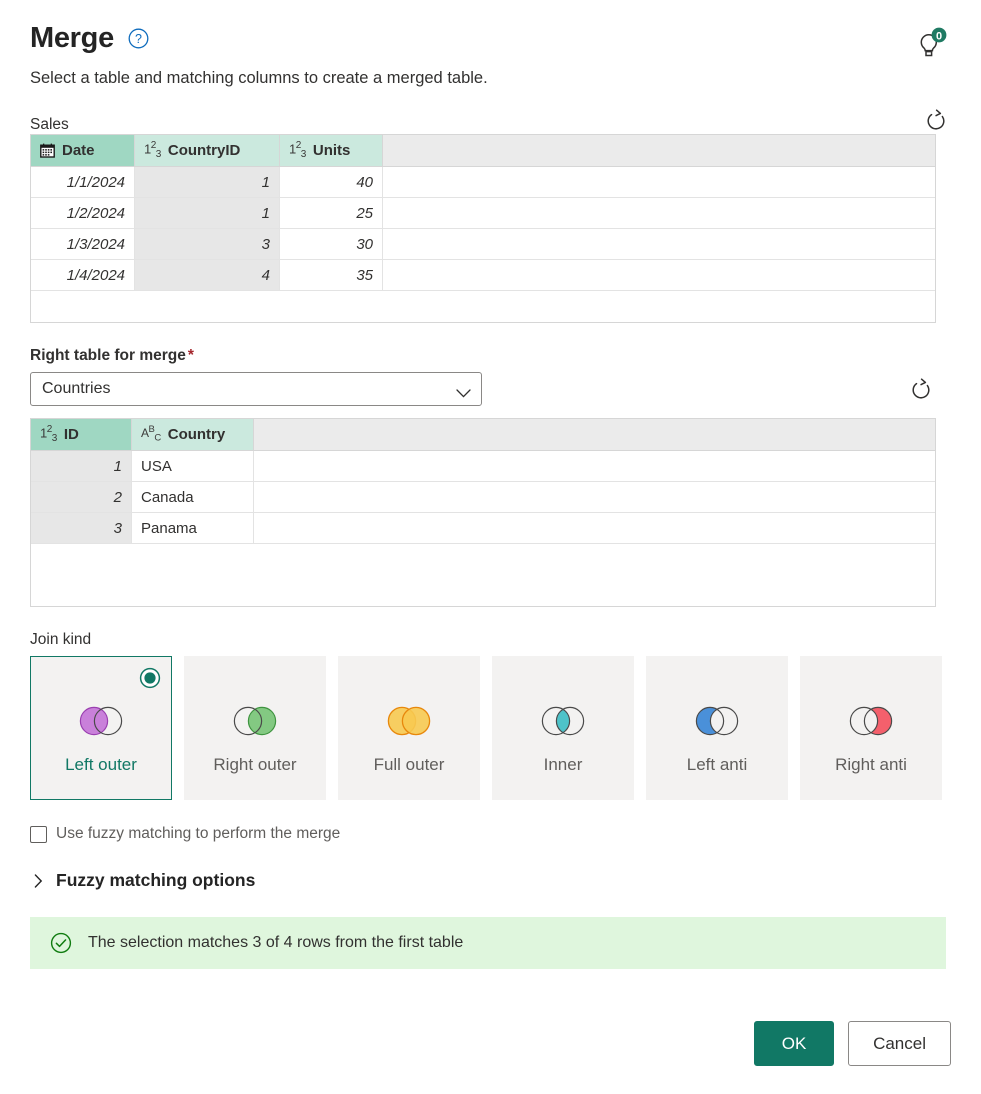 The image size is (981, 1094). I want to click on column-header-label: CountryID, so click(204, 150).